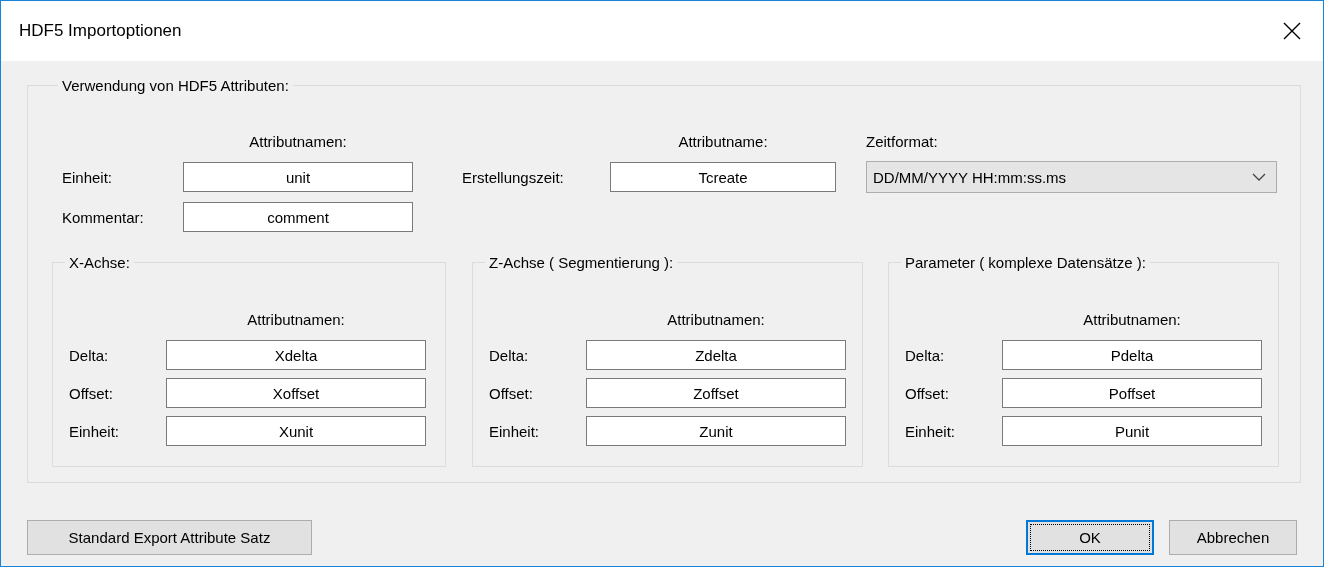 This screenshot has height=567, width=1324. I want to click on field-label: Erstellungszeit:, so click(513, 177).